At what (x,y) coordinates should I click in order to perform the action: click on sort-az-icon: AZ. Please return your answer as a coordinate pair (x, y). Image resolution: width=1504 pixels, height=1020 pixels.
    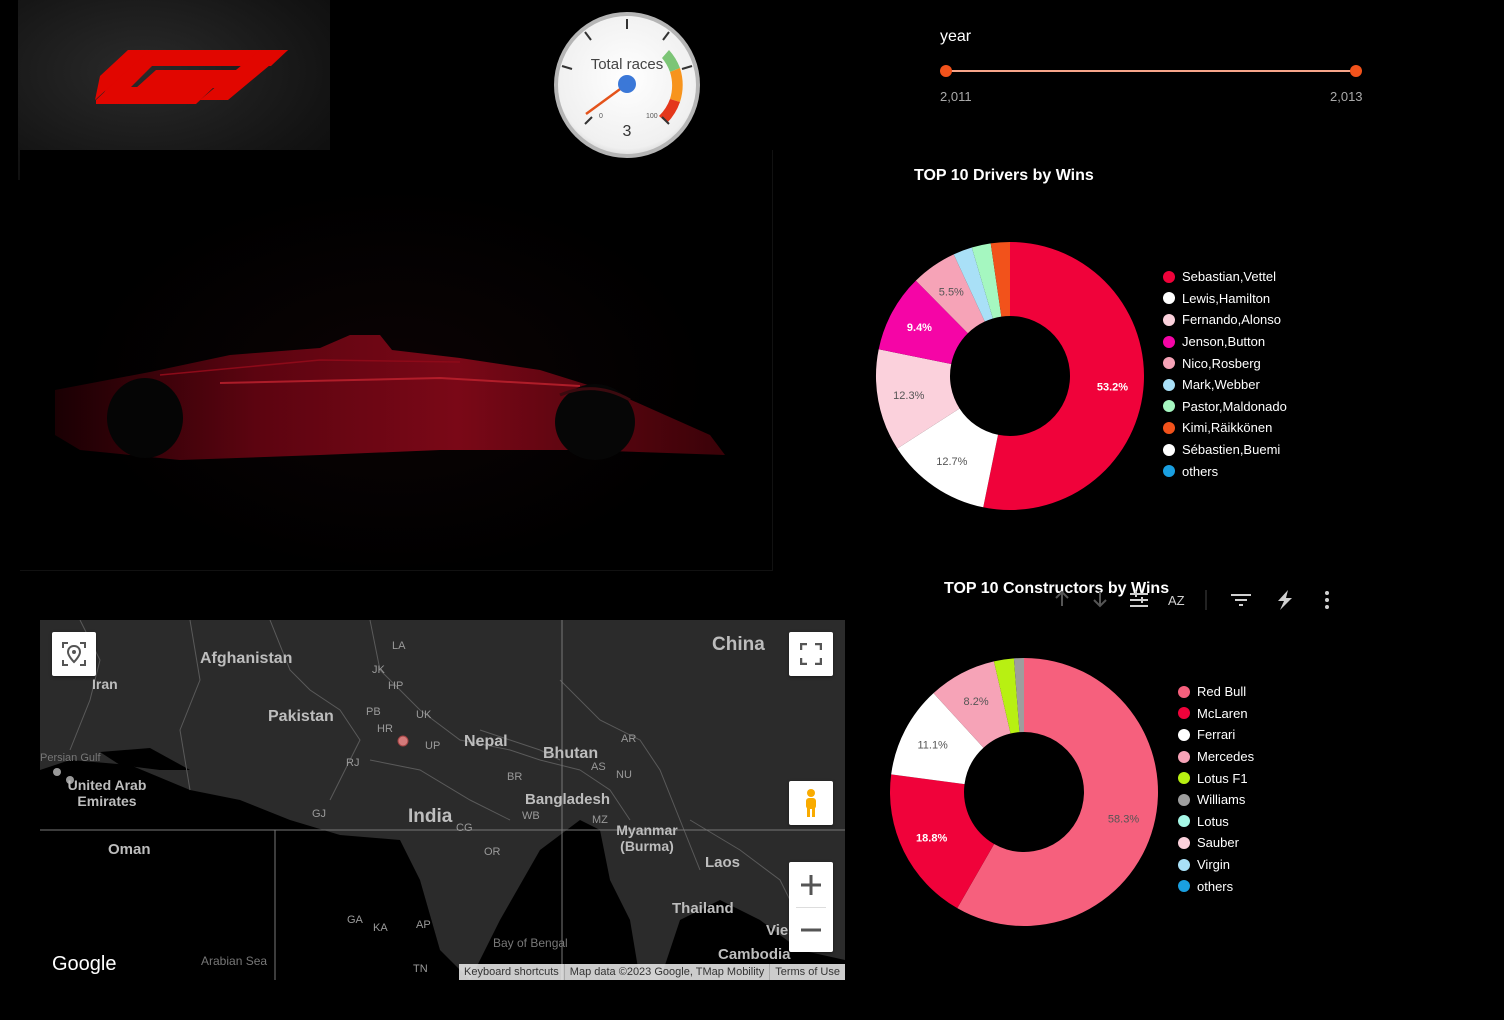
    Looking at the image, I should click on (1176, 600).